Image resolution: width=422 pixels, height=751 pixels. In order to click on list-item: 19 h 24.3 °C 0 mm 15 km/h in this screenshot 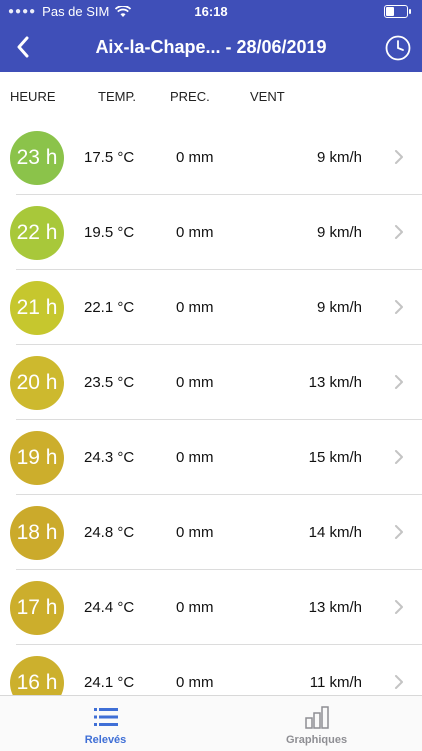, I will do `click(211, 457)`.